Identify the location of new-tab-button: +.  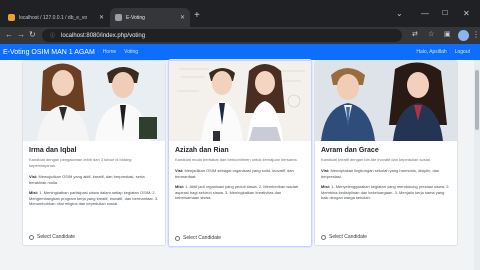
(197, 16).